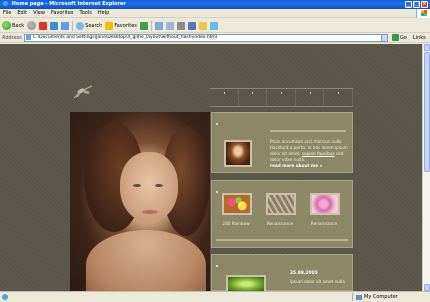 This screenshot has width=430, height=302. What do you see at coordinates (419, 38) in the screenshot?
I see `links-button: Links` at bounding box center [419, 38].